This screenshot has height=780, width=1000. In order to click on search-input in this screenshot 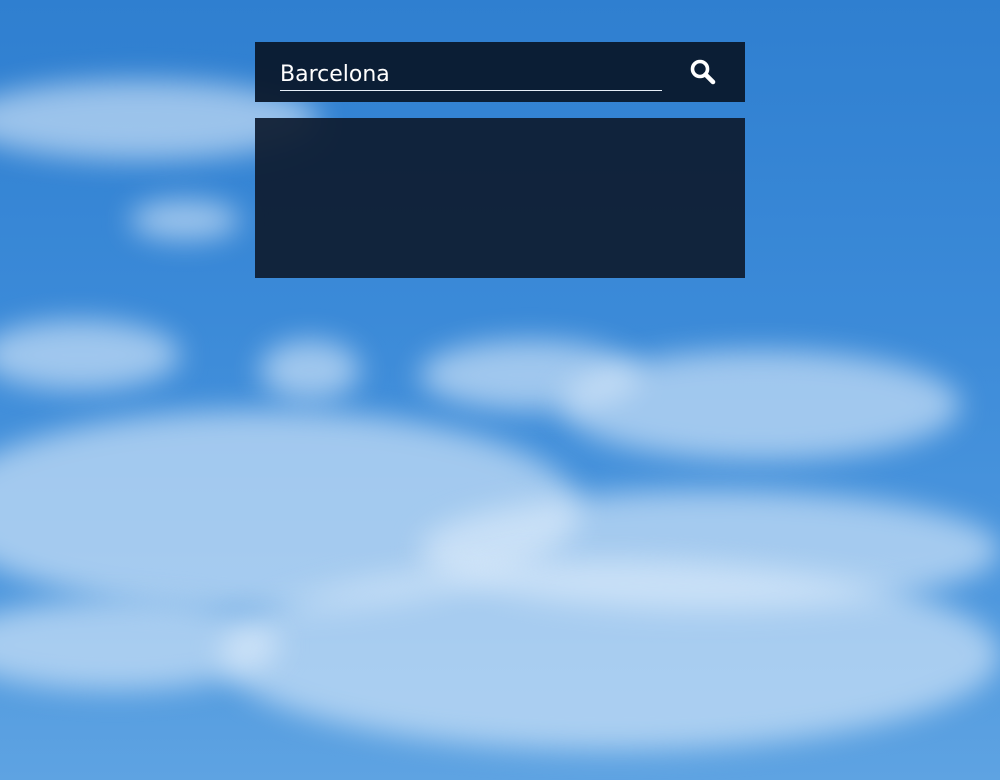, I will do `click(471, 74)`.